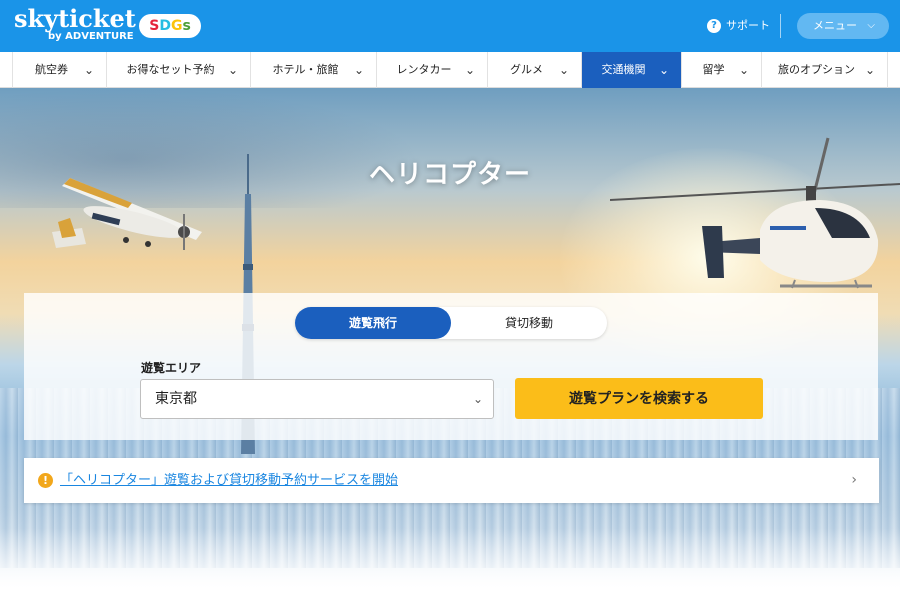  Describe the element at coordinates (171, 368) in the screenshot. I see `area-label: 遊覧エリア` at that location.